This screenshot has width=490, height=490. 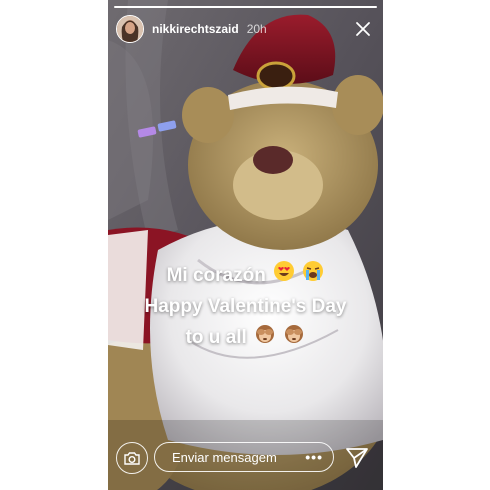 I want to click on caption-line-2: Happy Valentine's Day, so click(x=245, y=306).